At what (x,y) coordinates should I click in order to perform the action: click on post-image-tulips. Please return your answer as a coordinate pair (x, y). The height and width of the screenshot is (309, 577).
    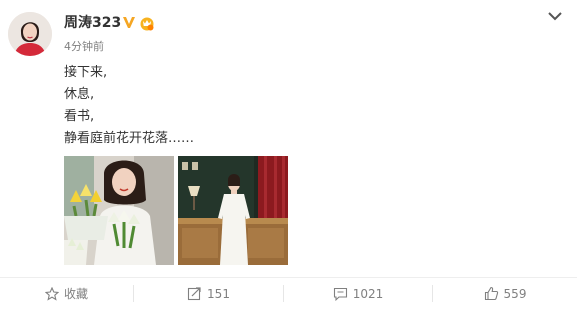
    Looking at the image, I should click on (119, 210).